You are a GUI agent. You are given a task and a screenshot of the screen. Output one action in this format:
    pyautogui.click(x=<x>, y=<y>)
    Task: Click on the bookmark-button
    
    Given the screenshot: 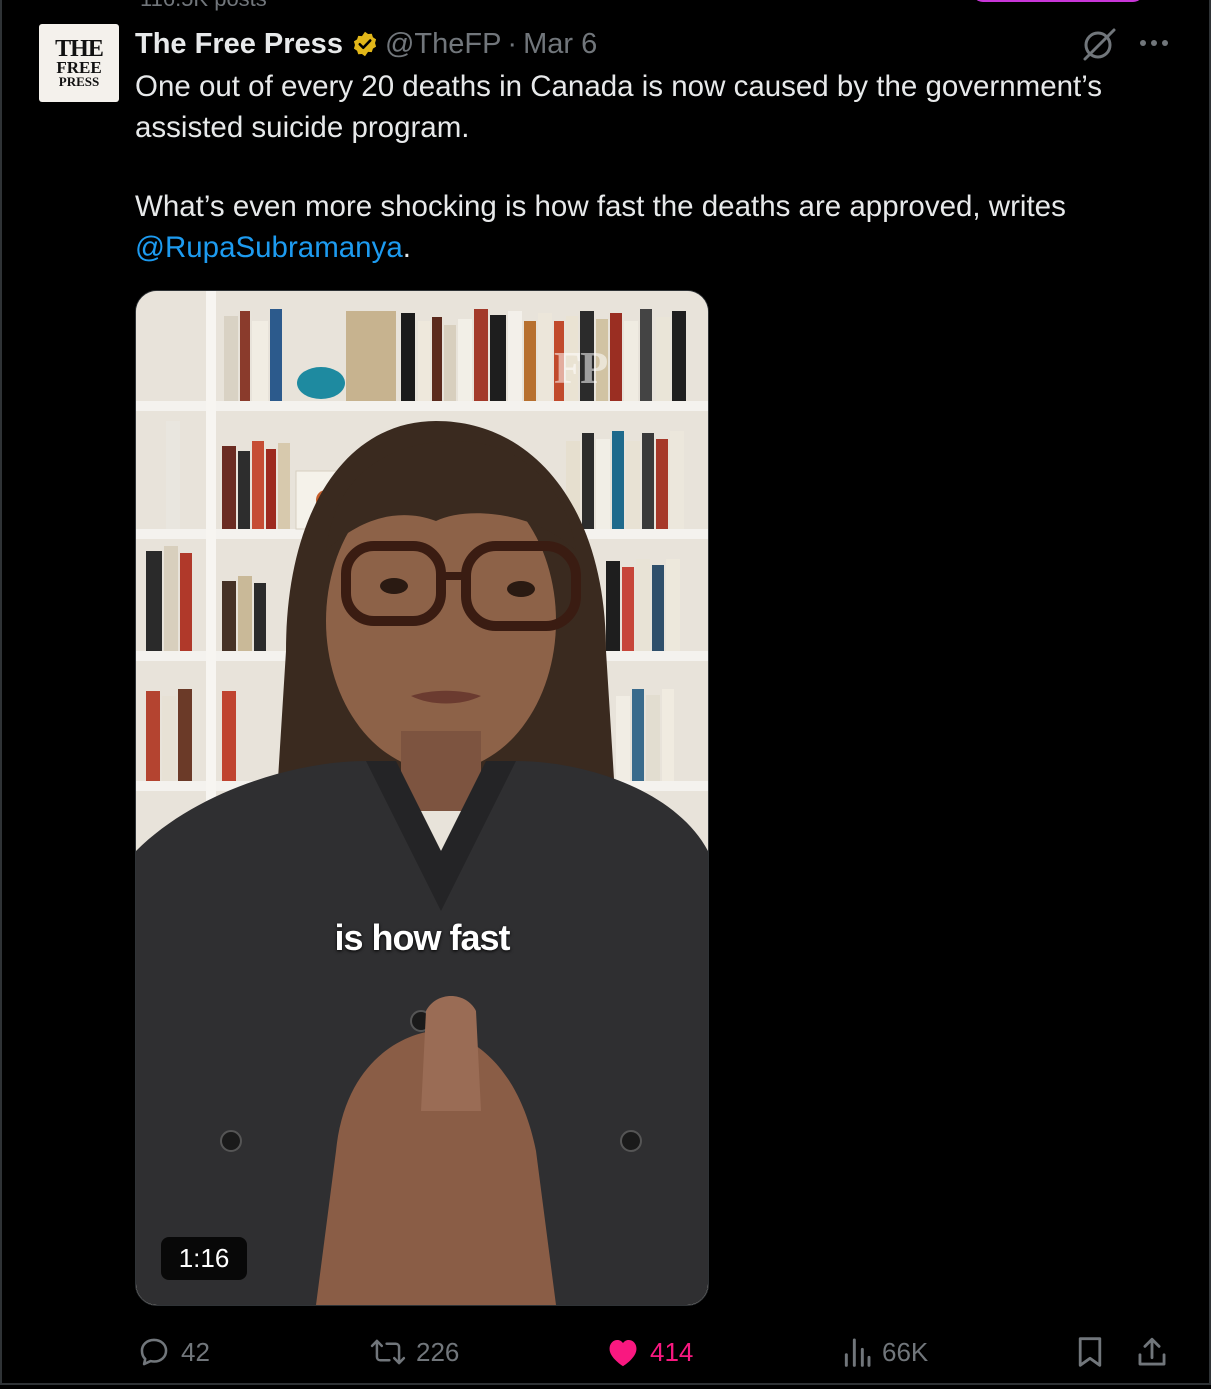 What is the action you would take?
    pyautogui.click(x=1095, y=1352)
    